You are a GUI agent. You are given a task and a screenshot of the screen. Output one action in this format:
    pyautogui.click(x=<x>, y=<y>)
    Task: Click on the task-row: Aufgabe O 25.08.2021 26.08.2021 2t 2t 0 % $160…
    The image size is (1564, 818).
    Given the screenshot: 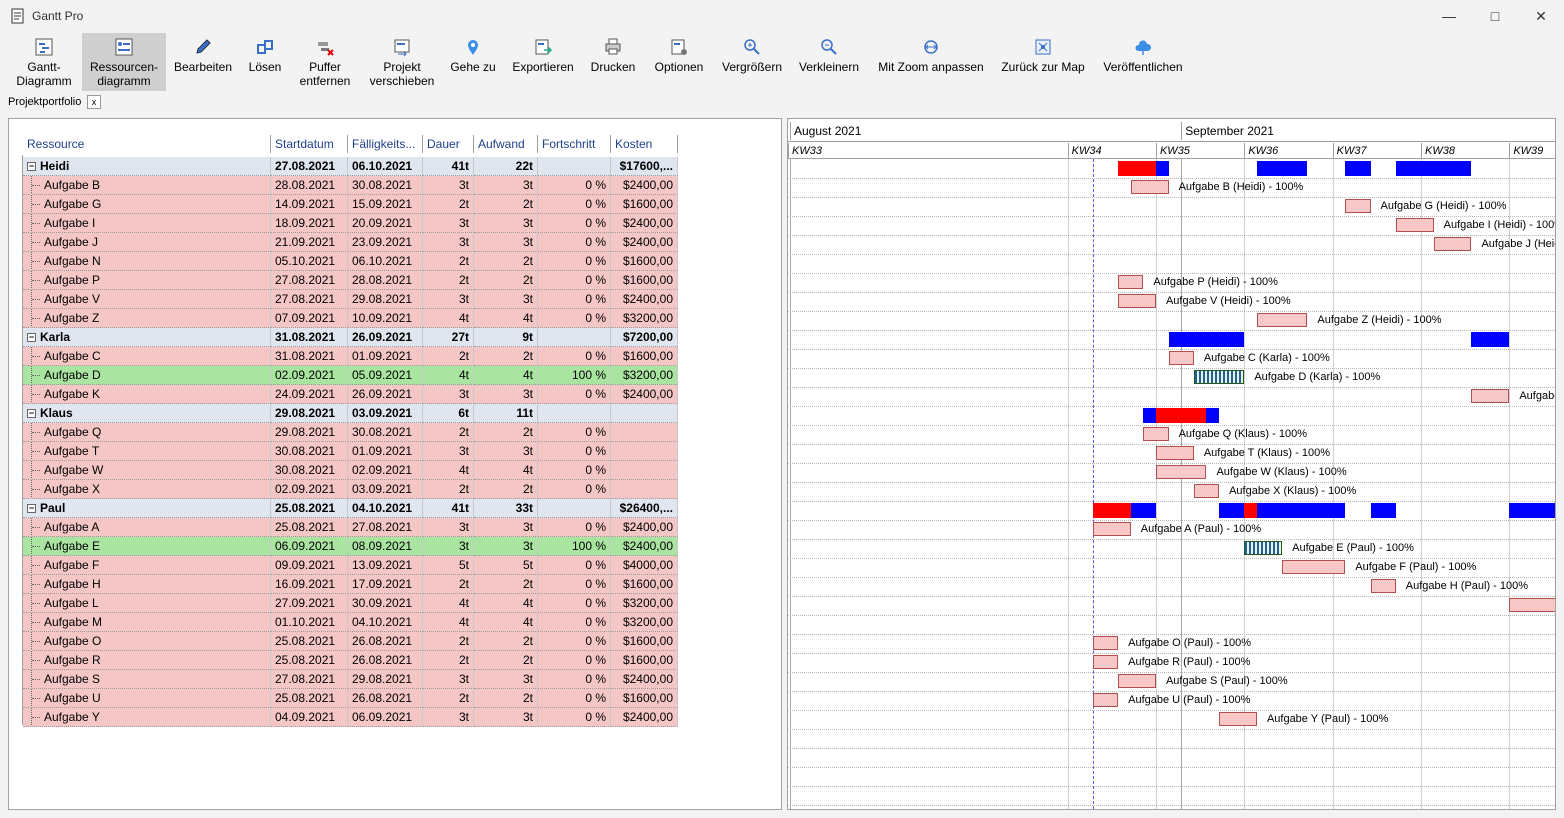 What is the action you would take?
    pyautogui.click(x=350, y=641)
    